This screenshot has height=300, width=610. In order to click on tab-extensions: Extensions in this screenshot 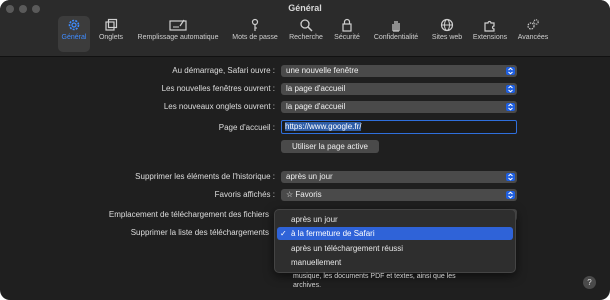, I will do `click(490, 34)`.